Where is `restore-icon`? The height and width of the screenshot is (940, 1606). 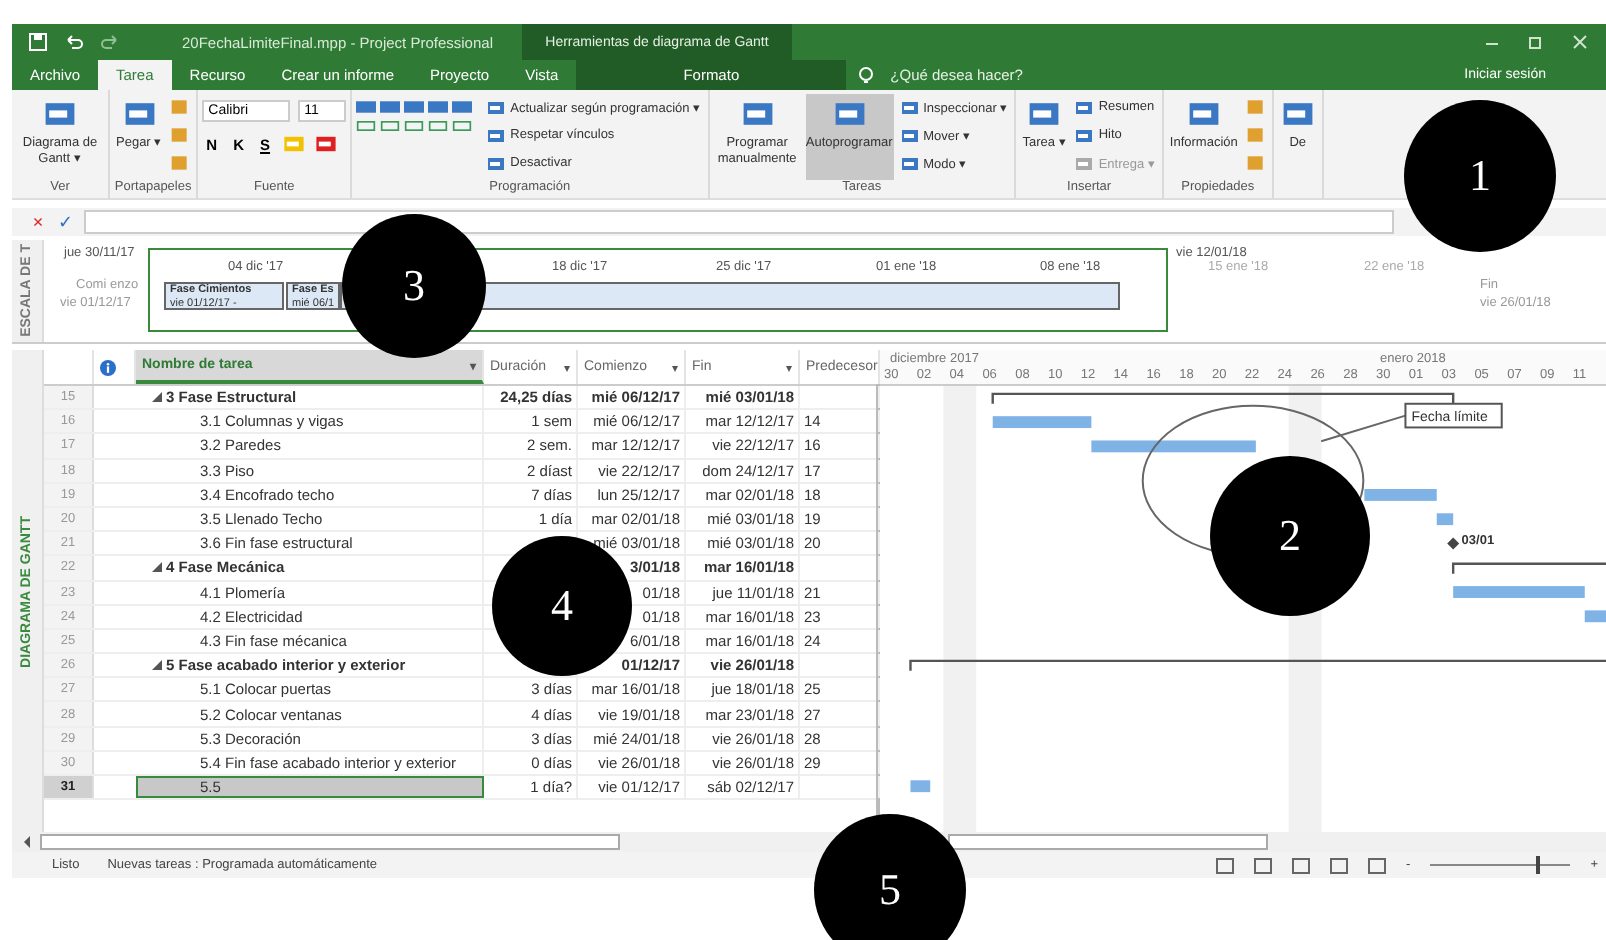 restore-icon is located at coordinates (1536, 42).